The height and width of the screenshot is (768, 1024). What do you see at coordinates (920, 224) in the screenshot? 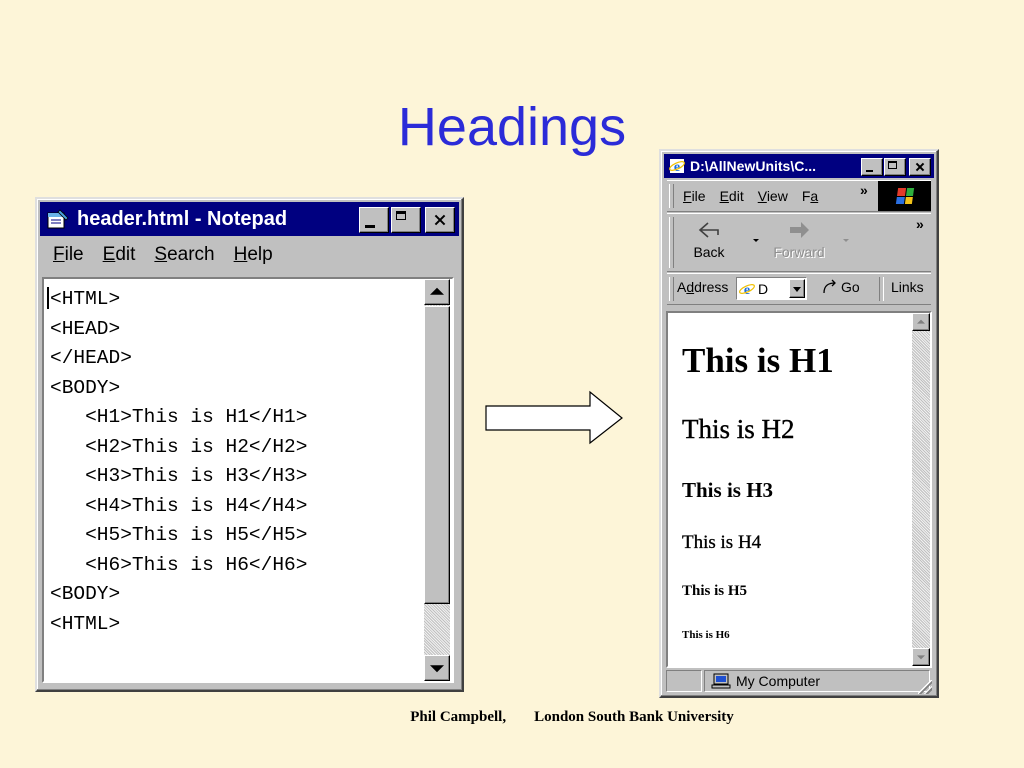
I see `toolbar-overflow-chevron: »` at bounding box center [920, 224].